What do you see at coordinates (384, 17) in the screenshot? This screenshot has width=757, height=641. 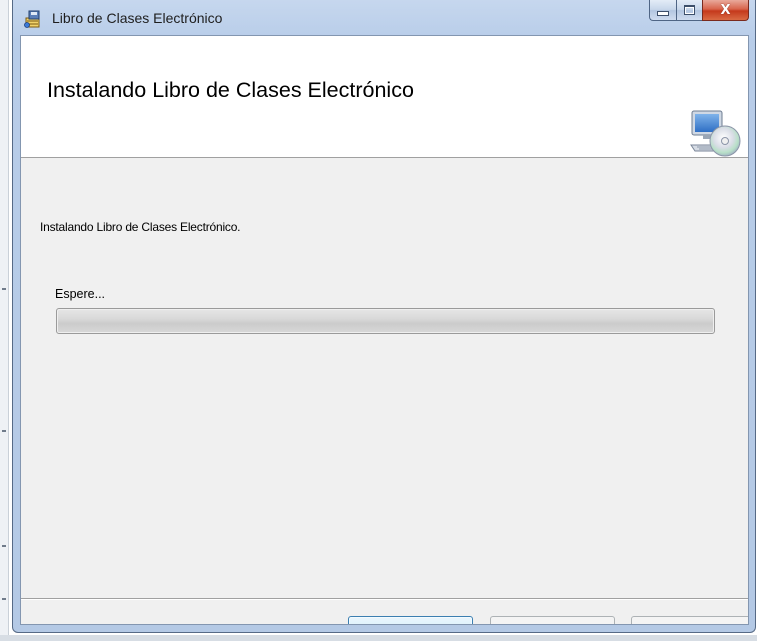 I see `title-bar: Libro de Clases Electrónico X` at bounding box center [384, 17].